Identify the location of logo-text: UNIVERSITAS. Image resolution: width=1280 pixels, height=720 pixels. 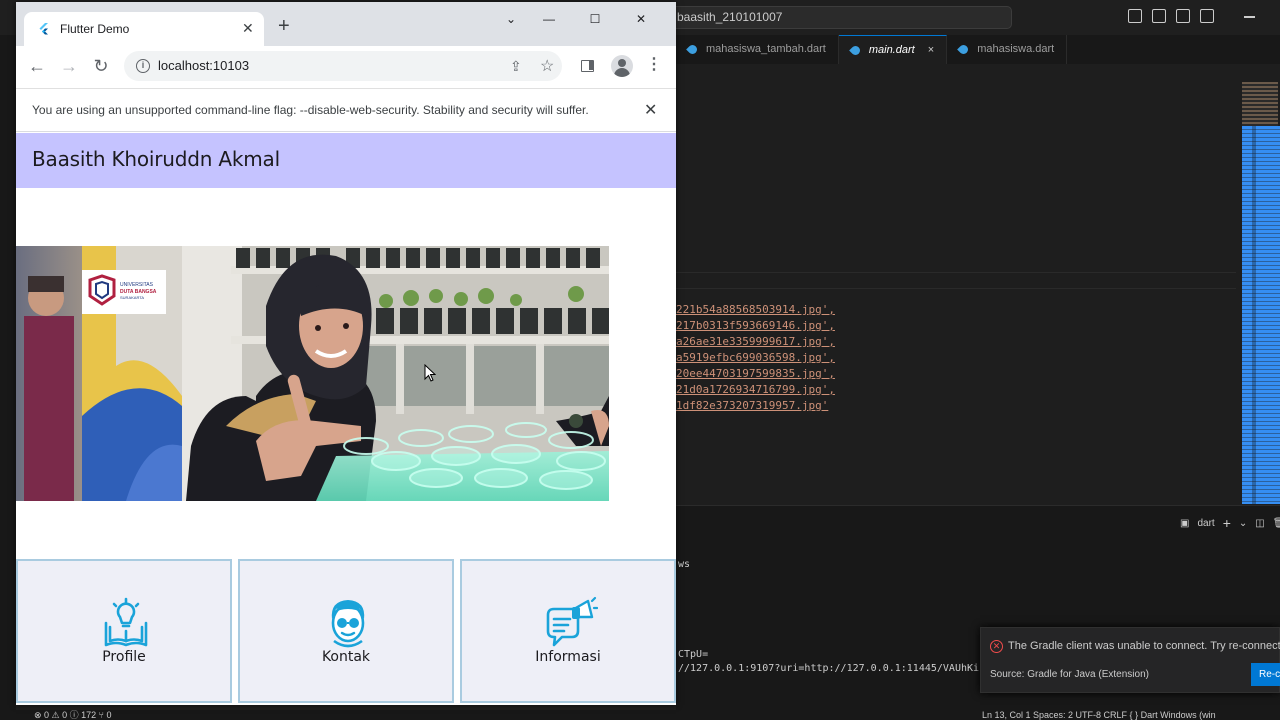
(137, 285).